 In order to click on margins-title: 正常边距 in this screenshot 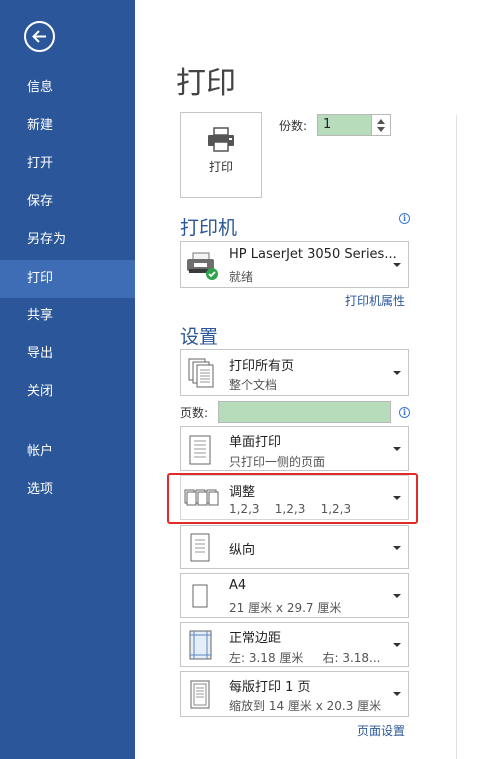, I will do `click(255, 638)`.